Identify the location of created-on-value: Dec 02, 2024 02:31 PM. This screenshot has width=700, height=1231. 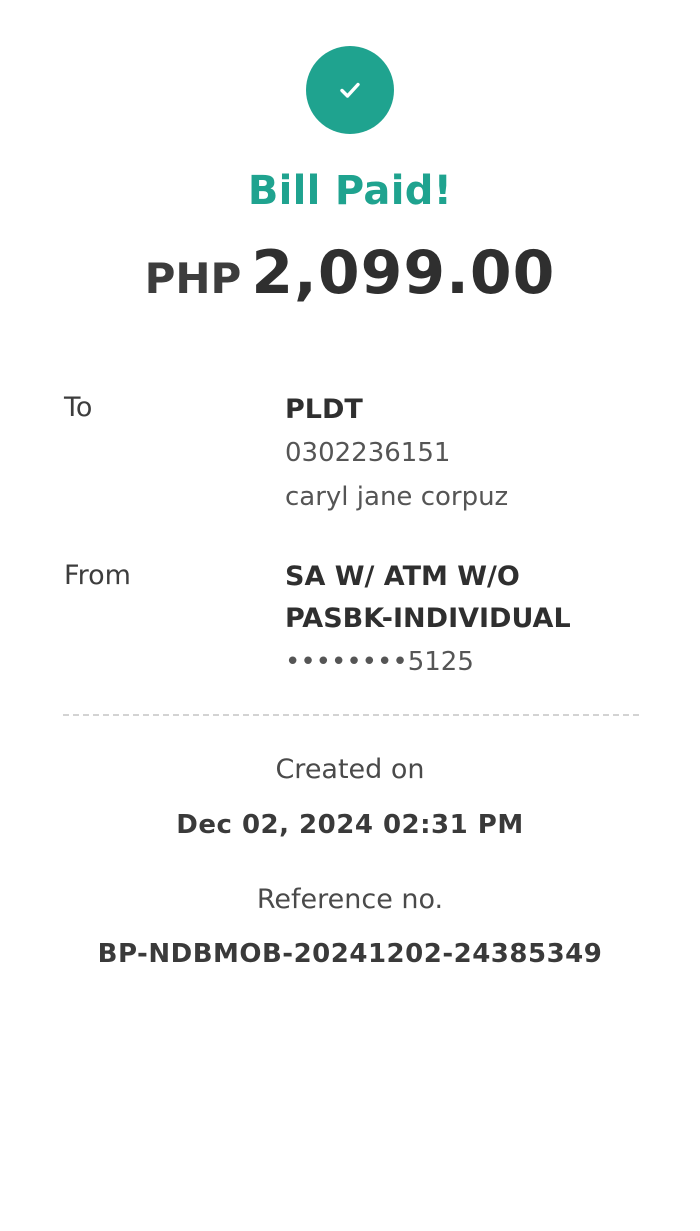
(350, 825).